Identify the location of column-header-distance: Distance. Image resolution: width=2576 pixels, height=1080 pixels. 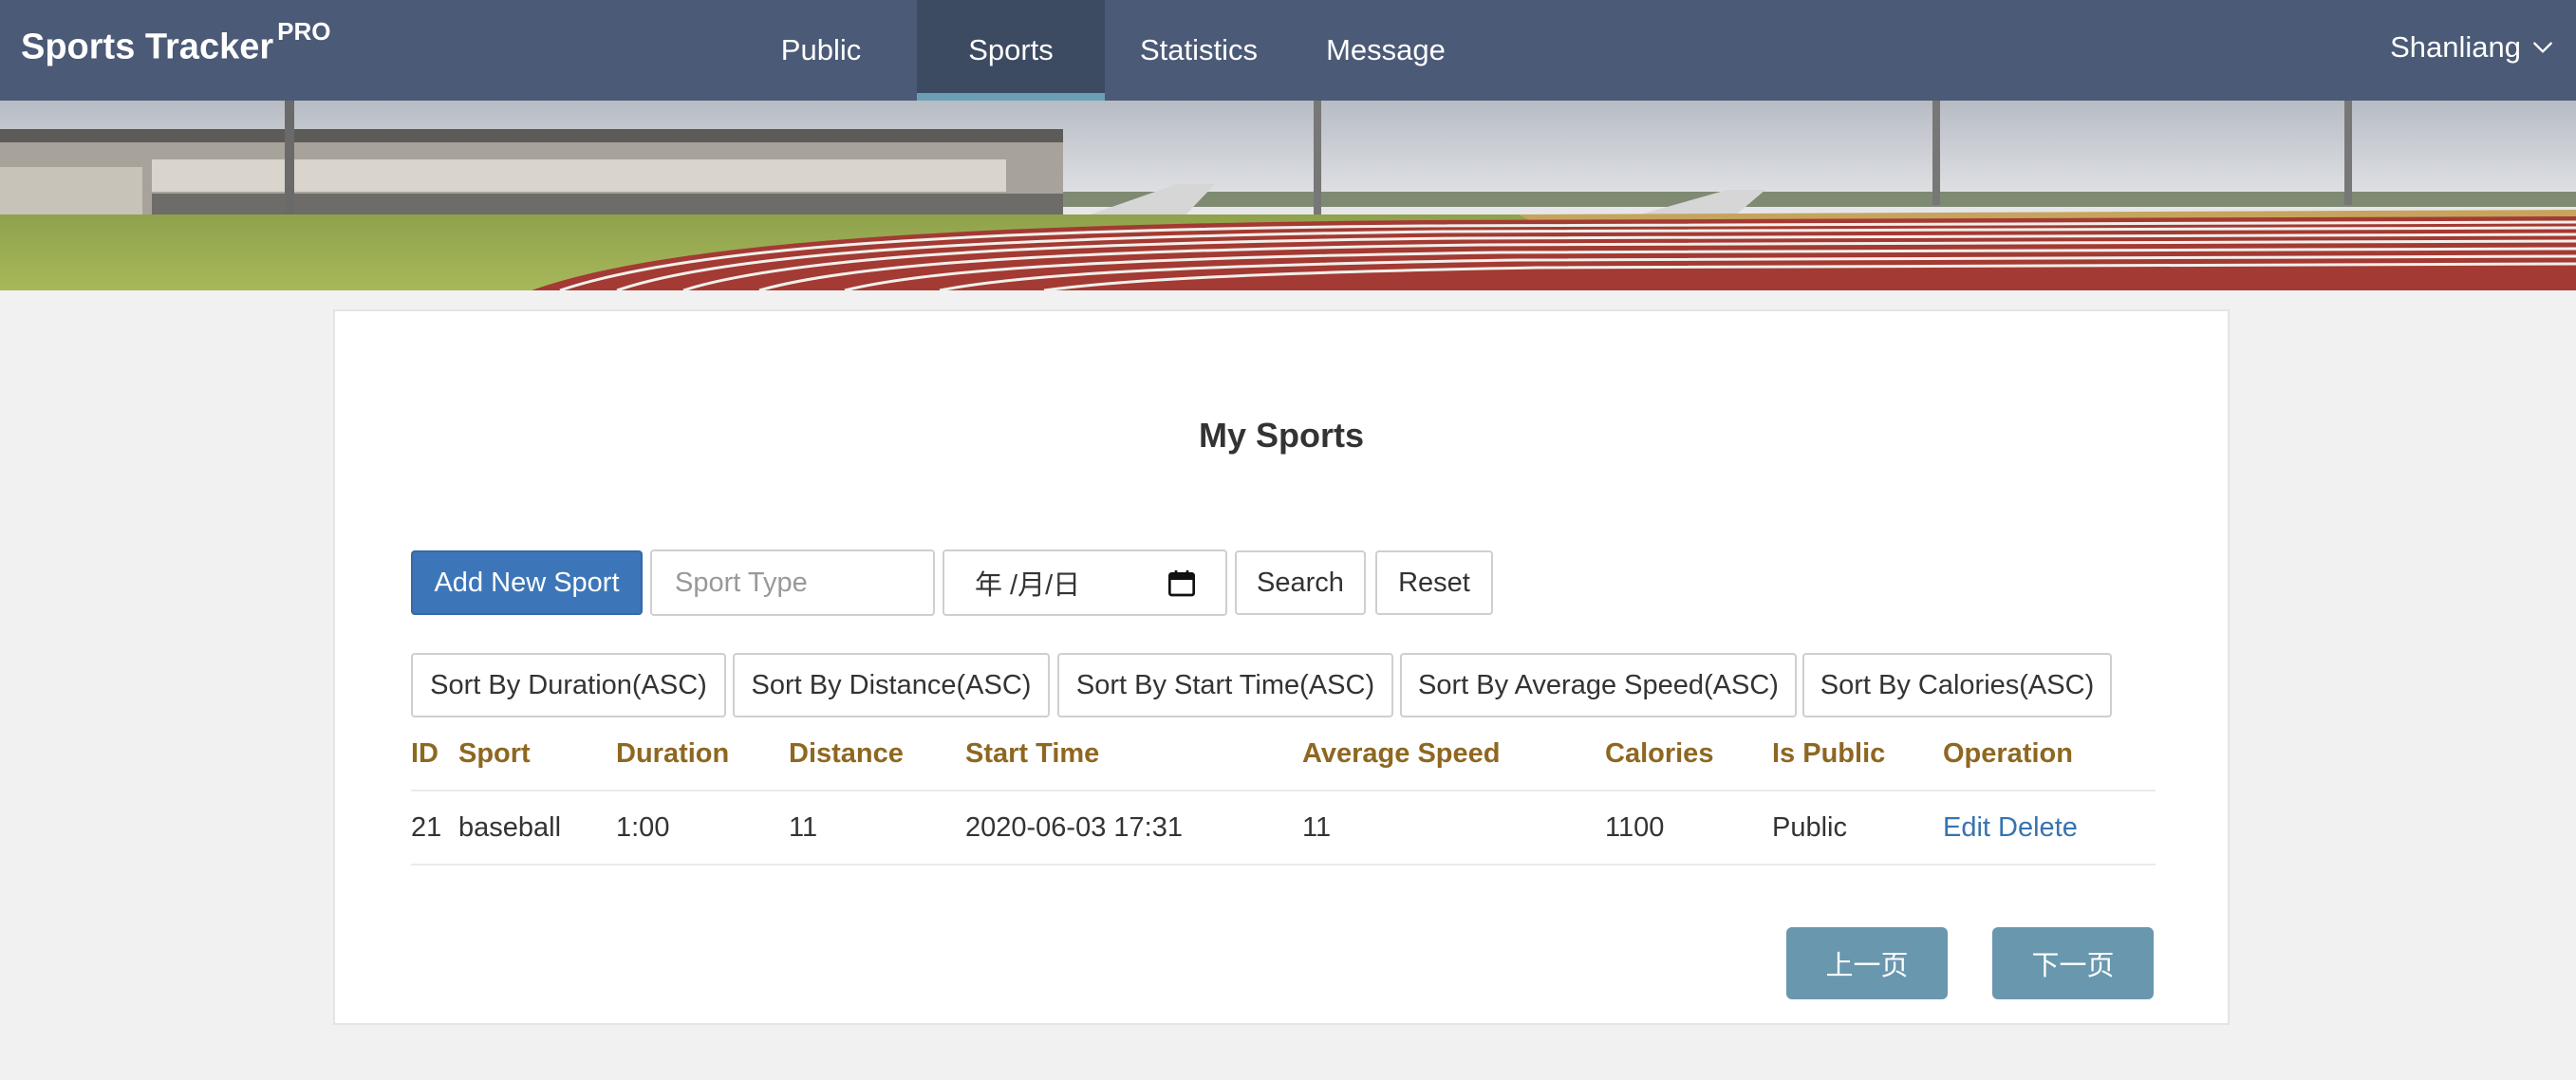
(847, 754).